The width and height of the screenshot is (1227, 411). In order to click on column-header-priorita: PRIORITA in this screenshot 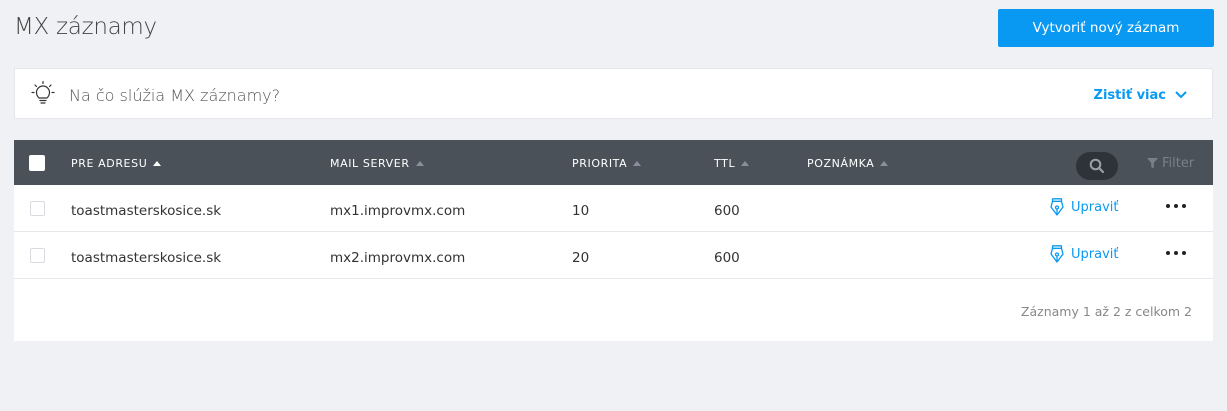, I will do `click(607, 163)`.